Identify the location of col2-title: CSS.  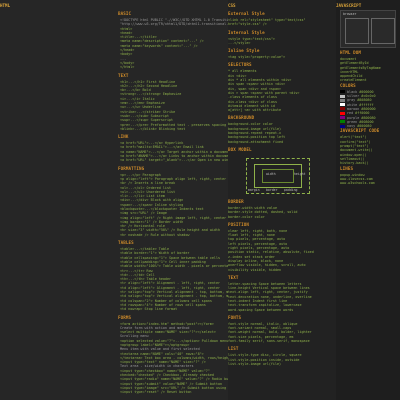
(232, 5).